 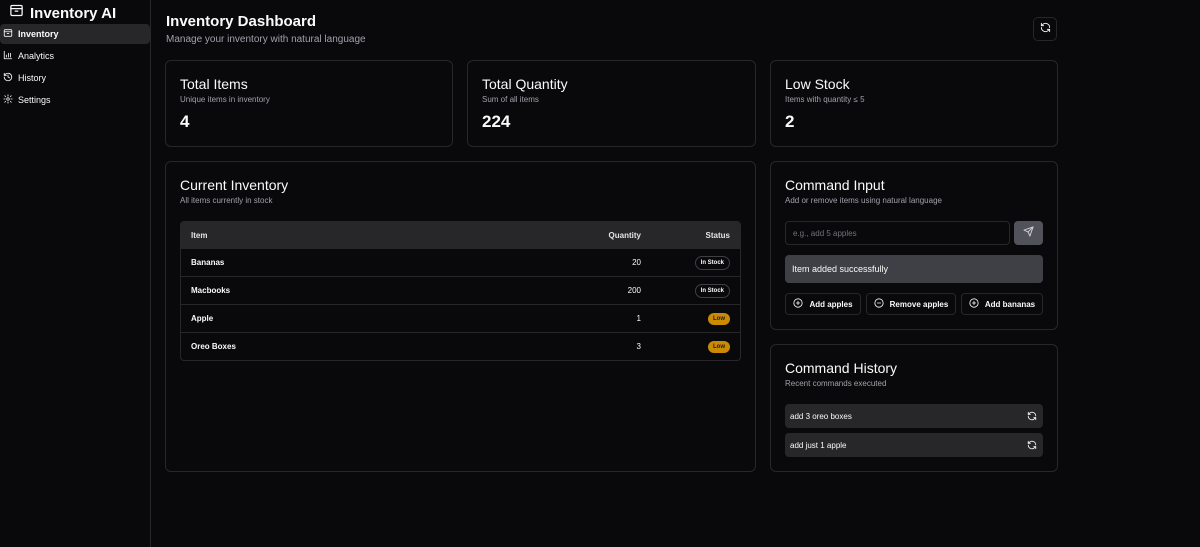 I want to click on inventory-title: Current Inventory, so click(x=234, y=185).